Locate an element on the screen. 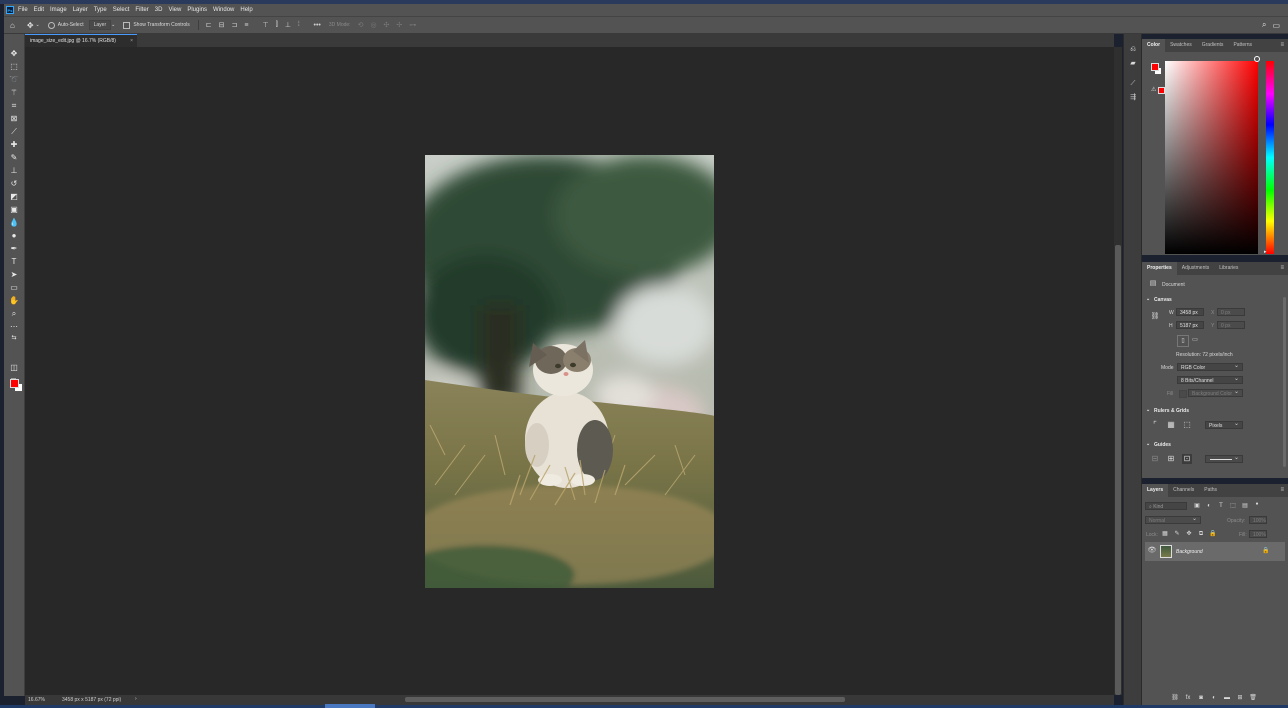 Image resolution: width=1288 pixels, height=708 pixels. more-options-icon: ••• is located at coordinates (317, 25).